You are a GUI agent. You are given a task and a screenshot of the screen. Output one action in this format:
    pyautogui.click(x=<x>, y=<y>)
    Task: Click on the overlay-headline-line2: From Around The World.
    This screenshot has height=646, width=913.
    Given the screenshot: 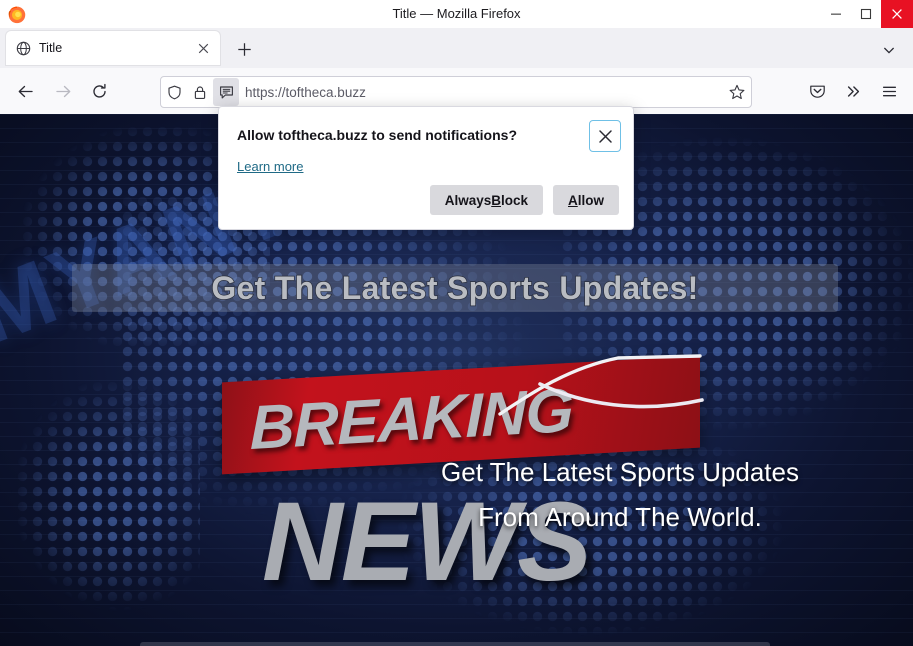 What is the action you would take?
    pyautogui.click(x=620, y=517)
    